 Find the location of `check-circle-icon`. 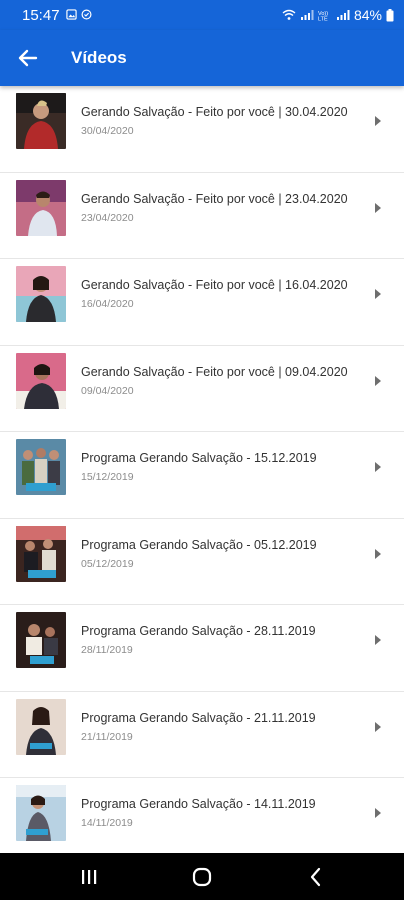

check-circle-icon is located at coordinates (86, 14).